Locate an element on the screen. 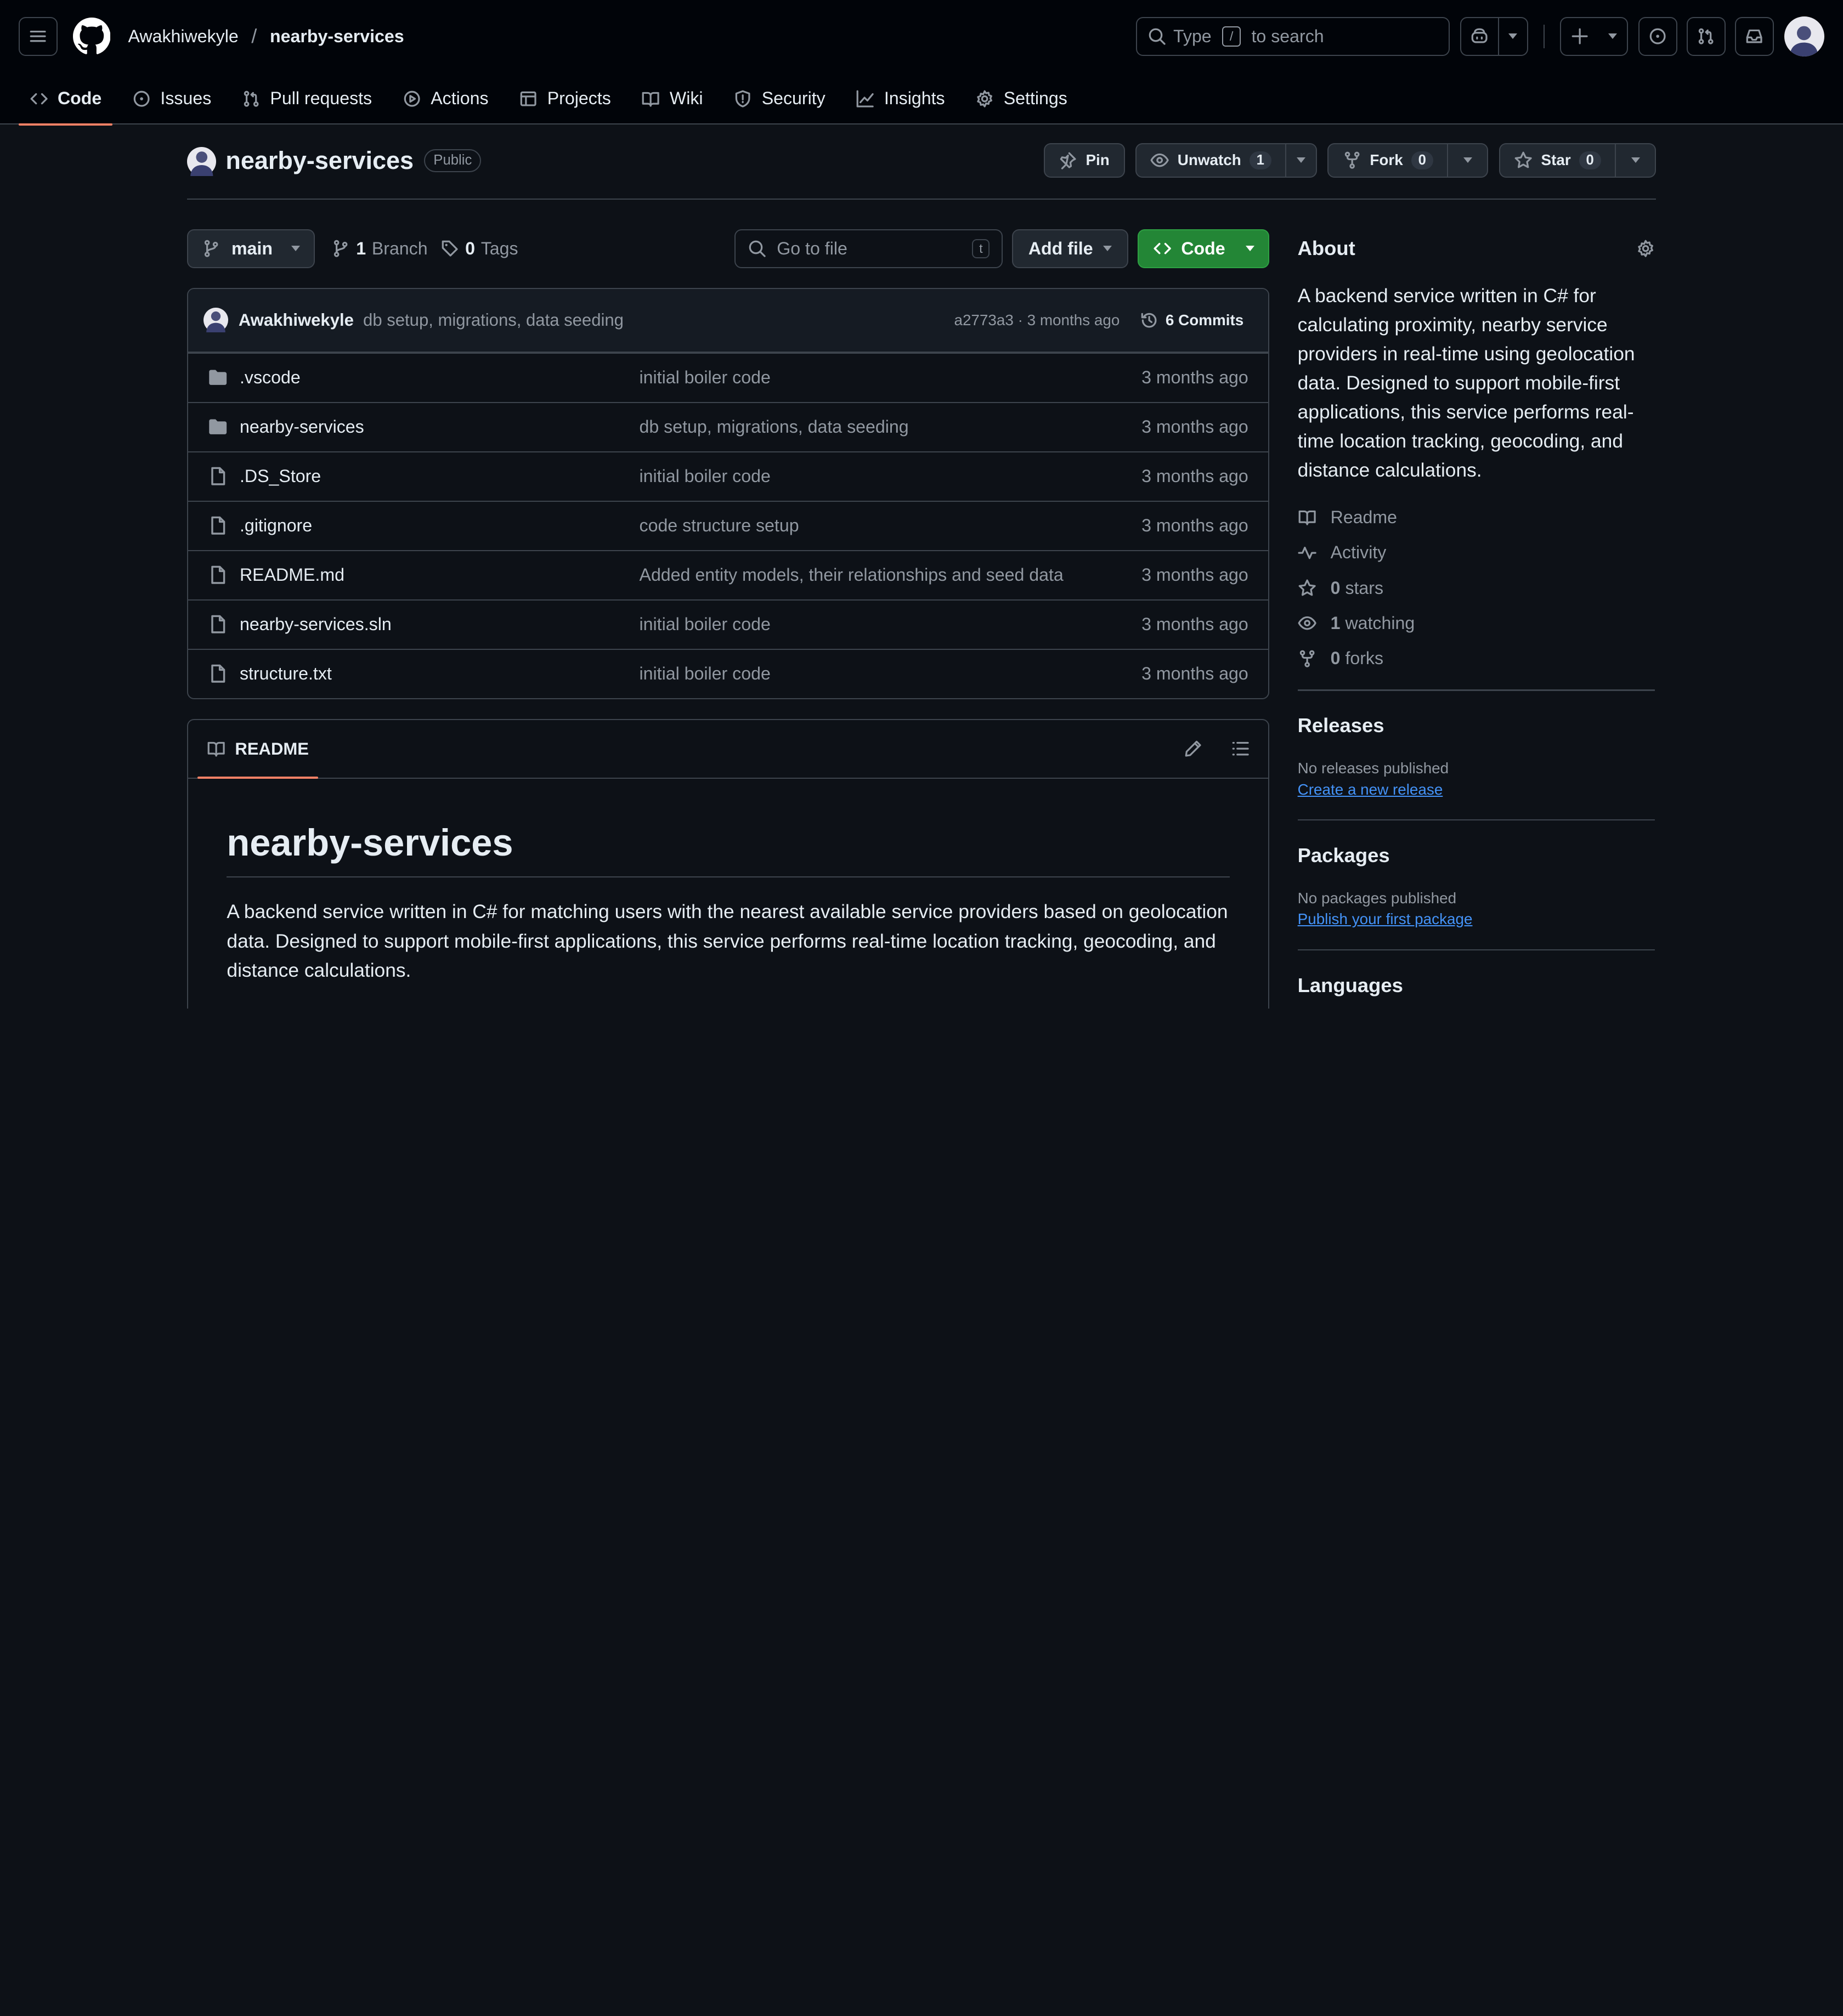 The height and width of the screenshot is (2016, 1843). user-avatar is located at coordinates (1804, 36).